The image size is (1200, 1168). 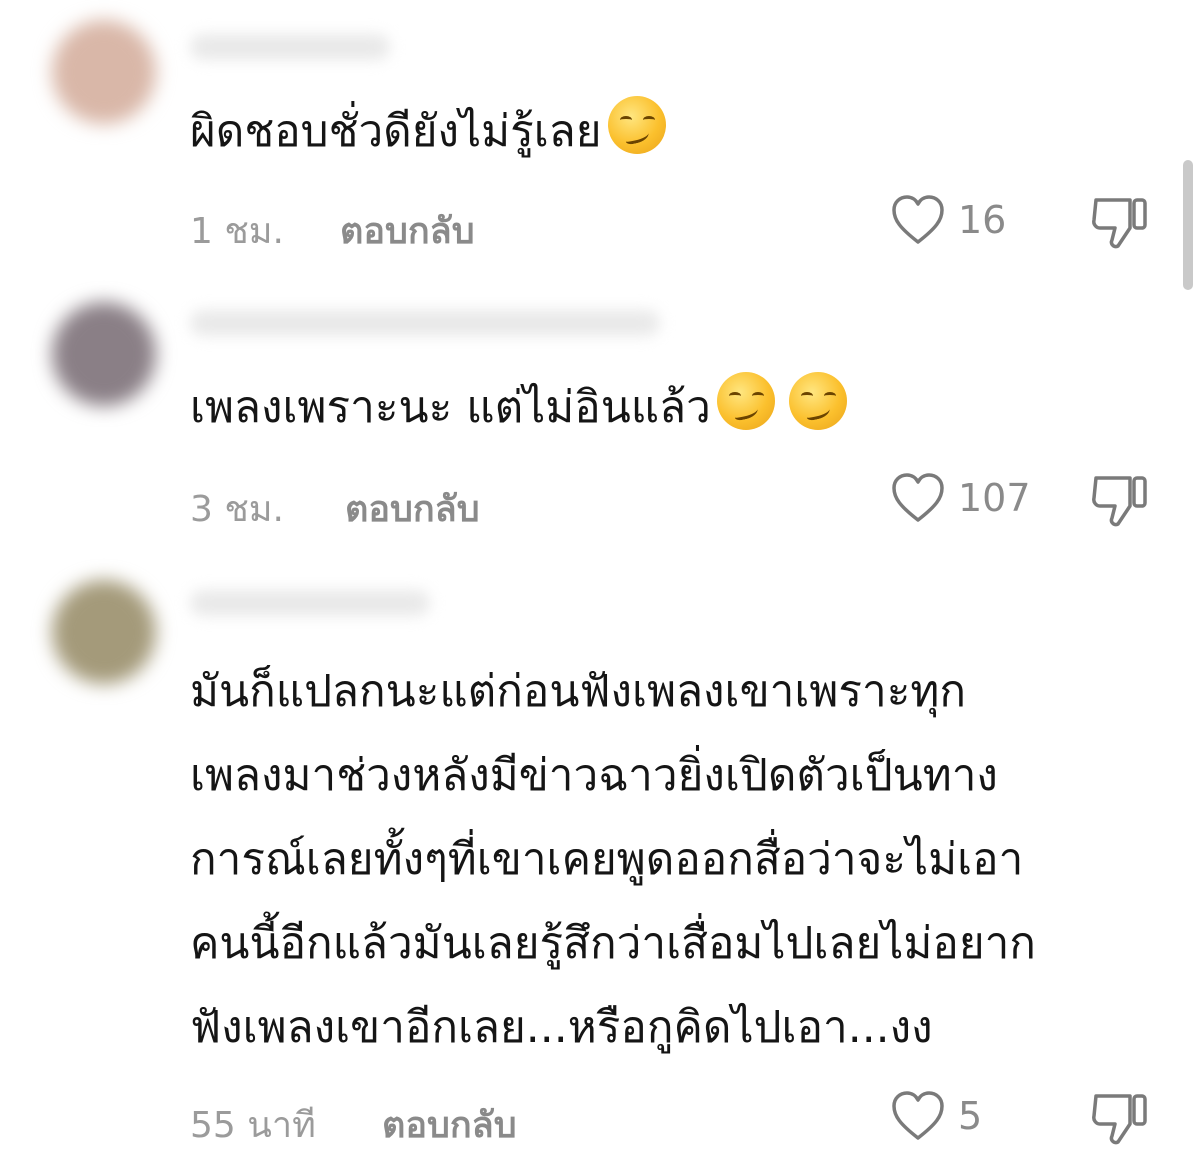 What do you see at coordinates (994, 498) in the screenshot?
I see `like-count: 107` at bounding box center [994, 498].